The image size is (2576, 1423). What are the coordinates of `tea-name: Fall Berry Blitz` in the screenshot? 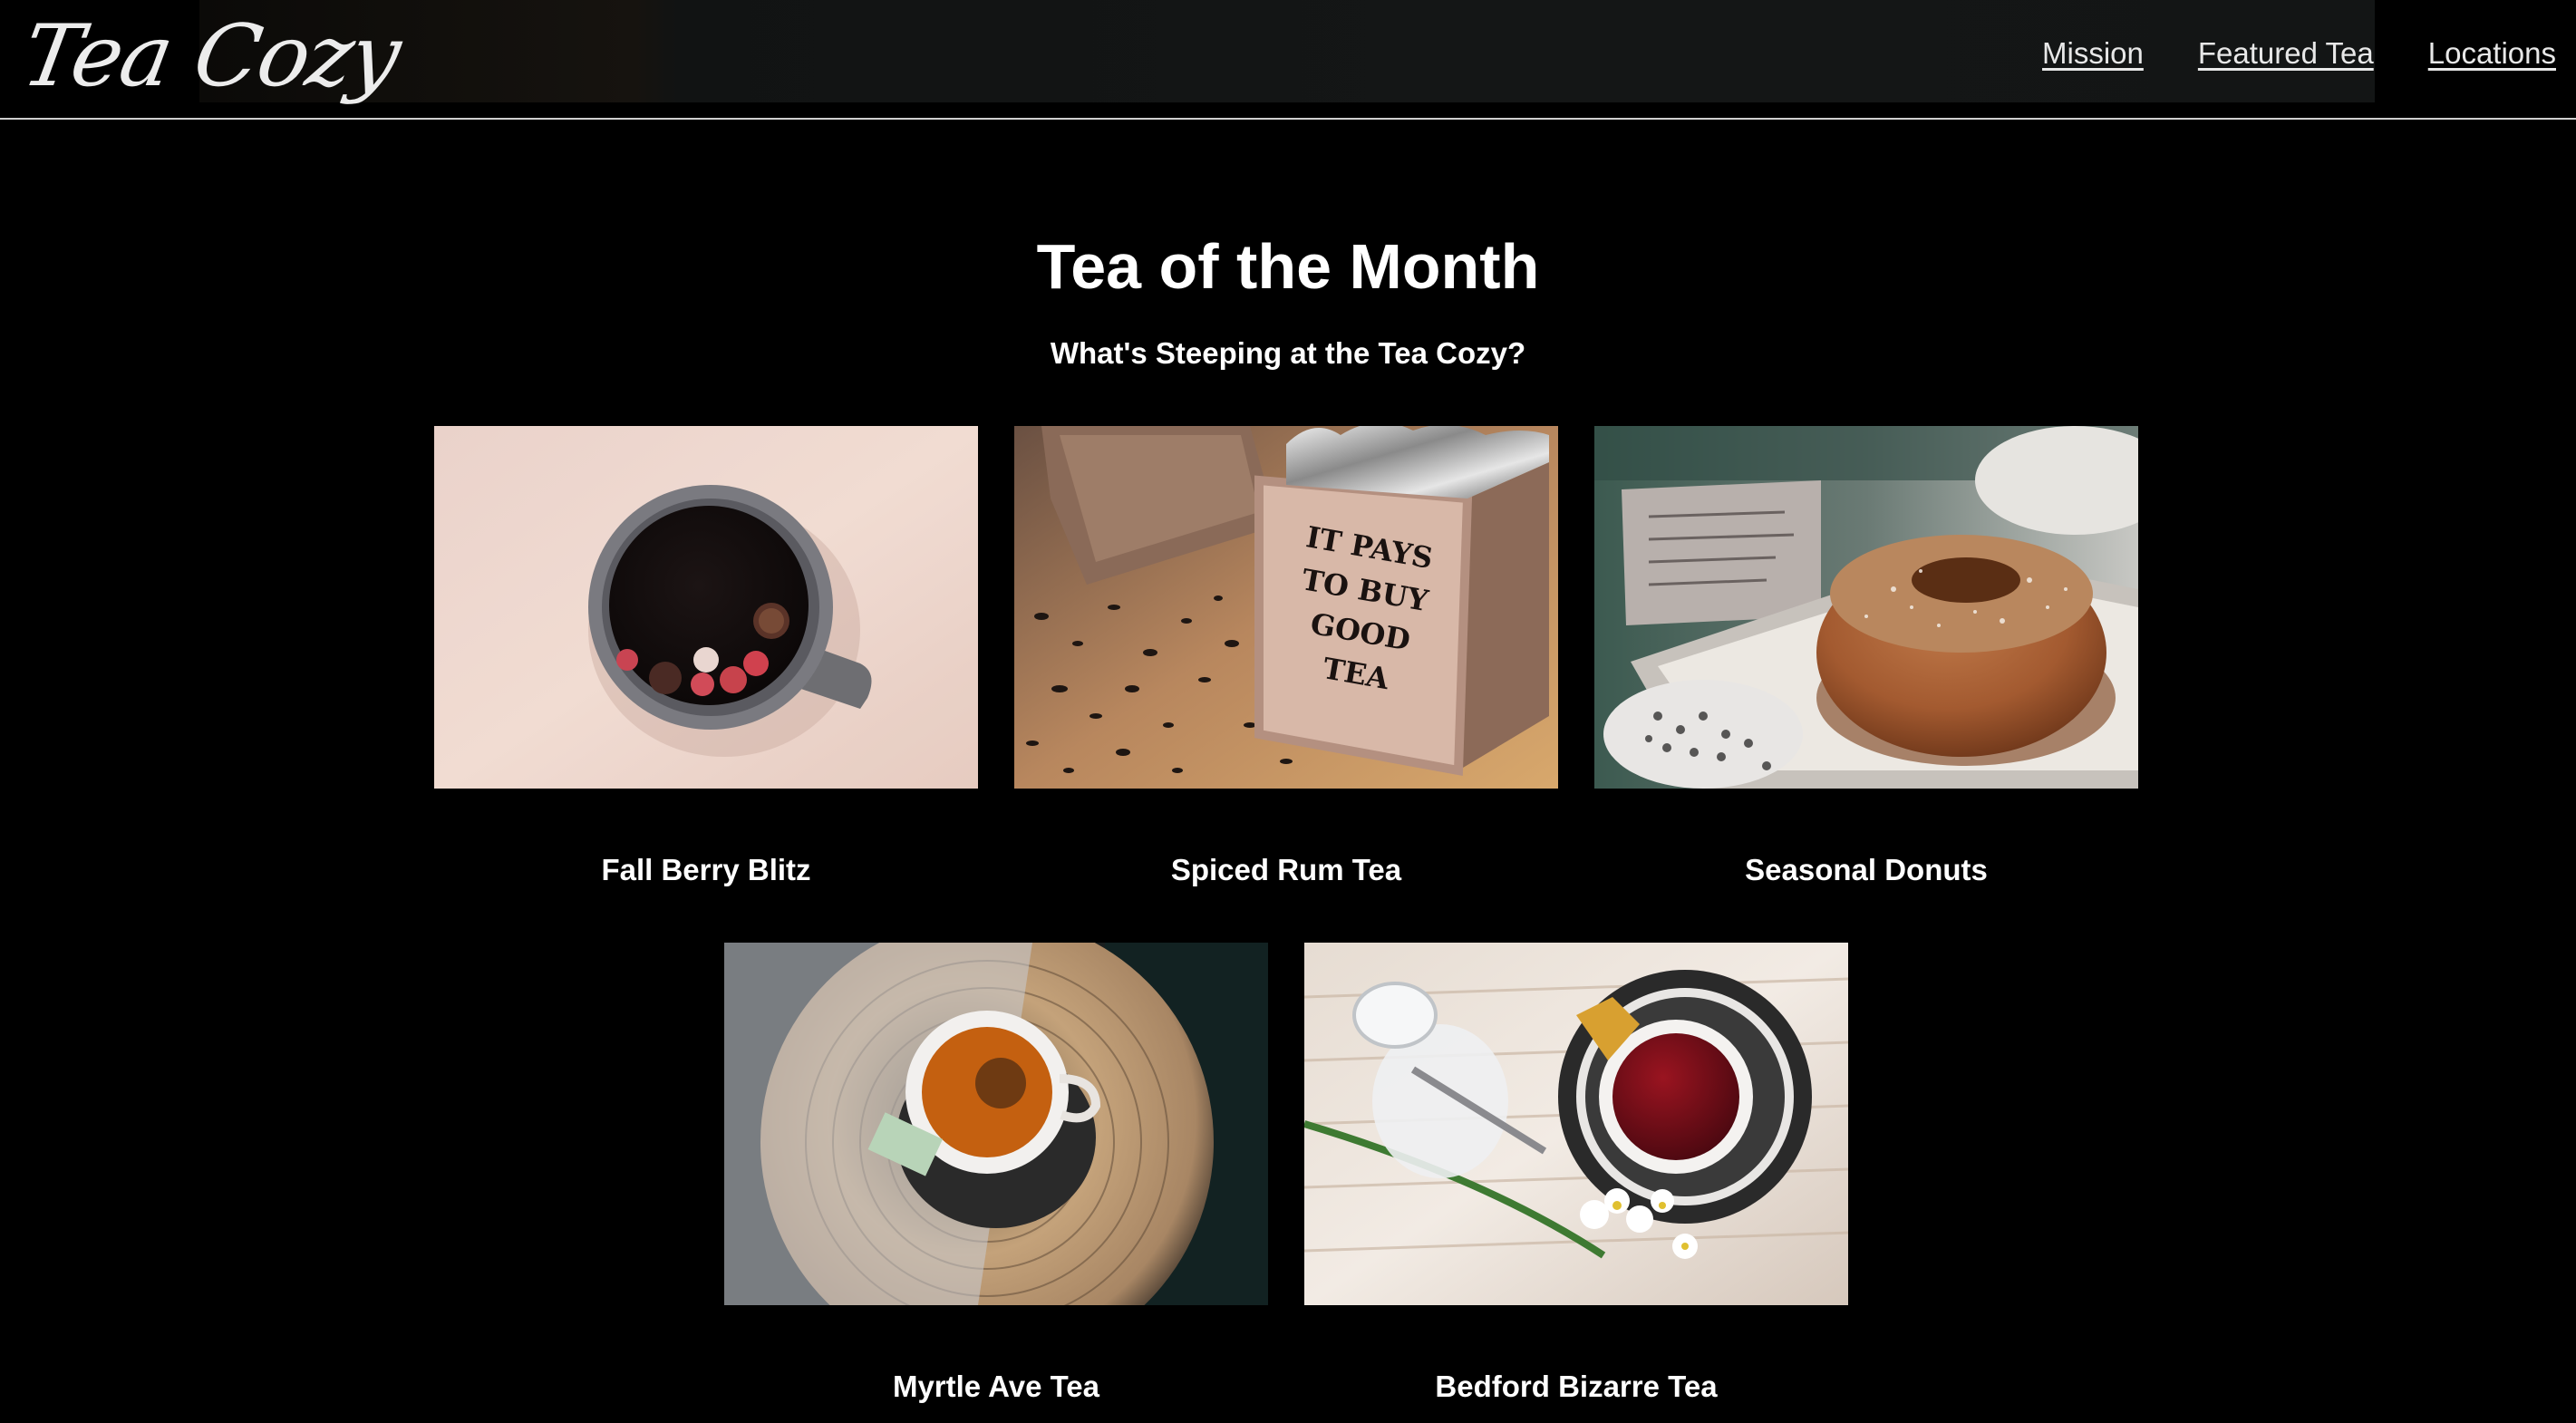 It's located at (706, 869).